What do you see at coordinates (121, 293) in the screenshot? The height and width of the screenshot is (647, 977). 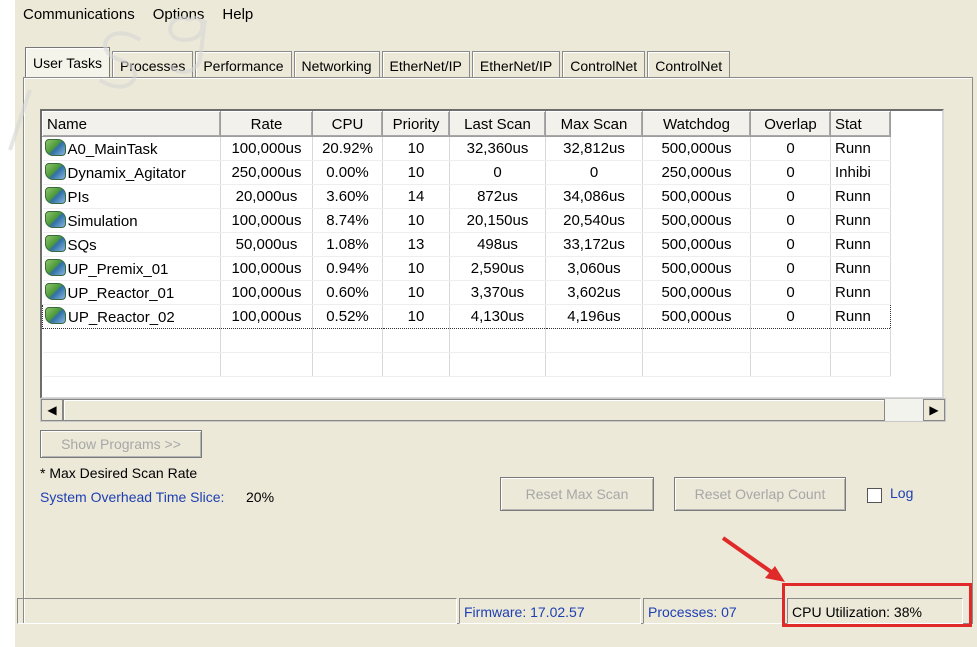 I see `task-name: UP_Reactor_01` at bounding box center [121, 293].